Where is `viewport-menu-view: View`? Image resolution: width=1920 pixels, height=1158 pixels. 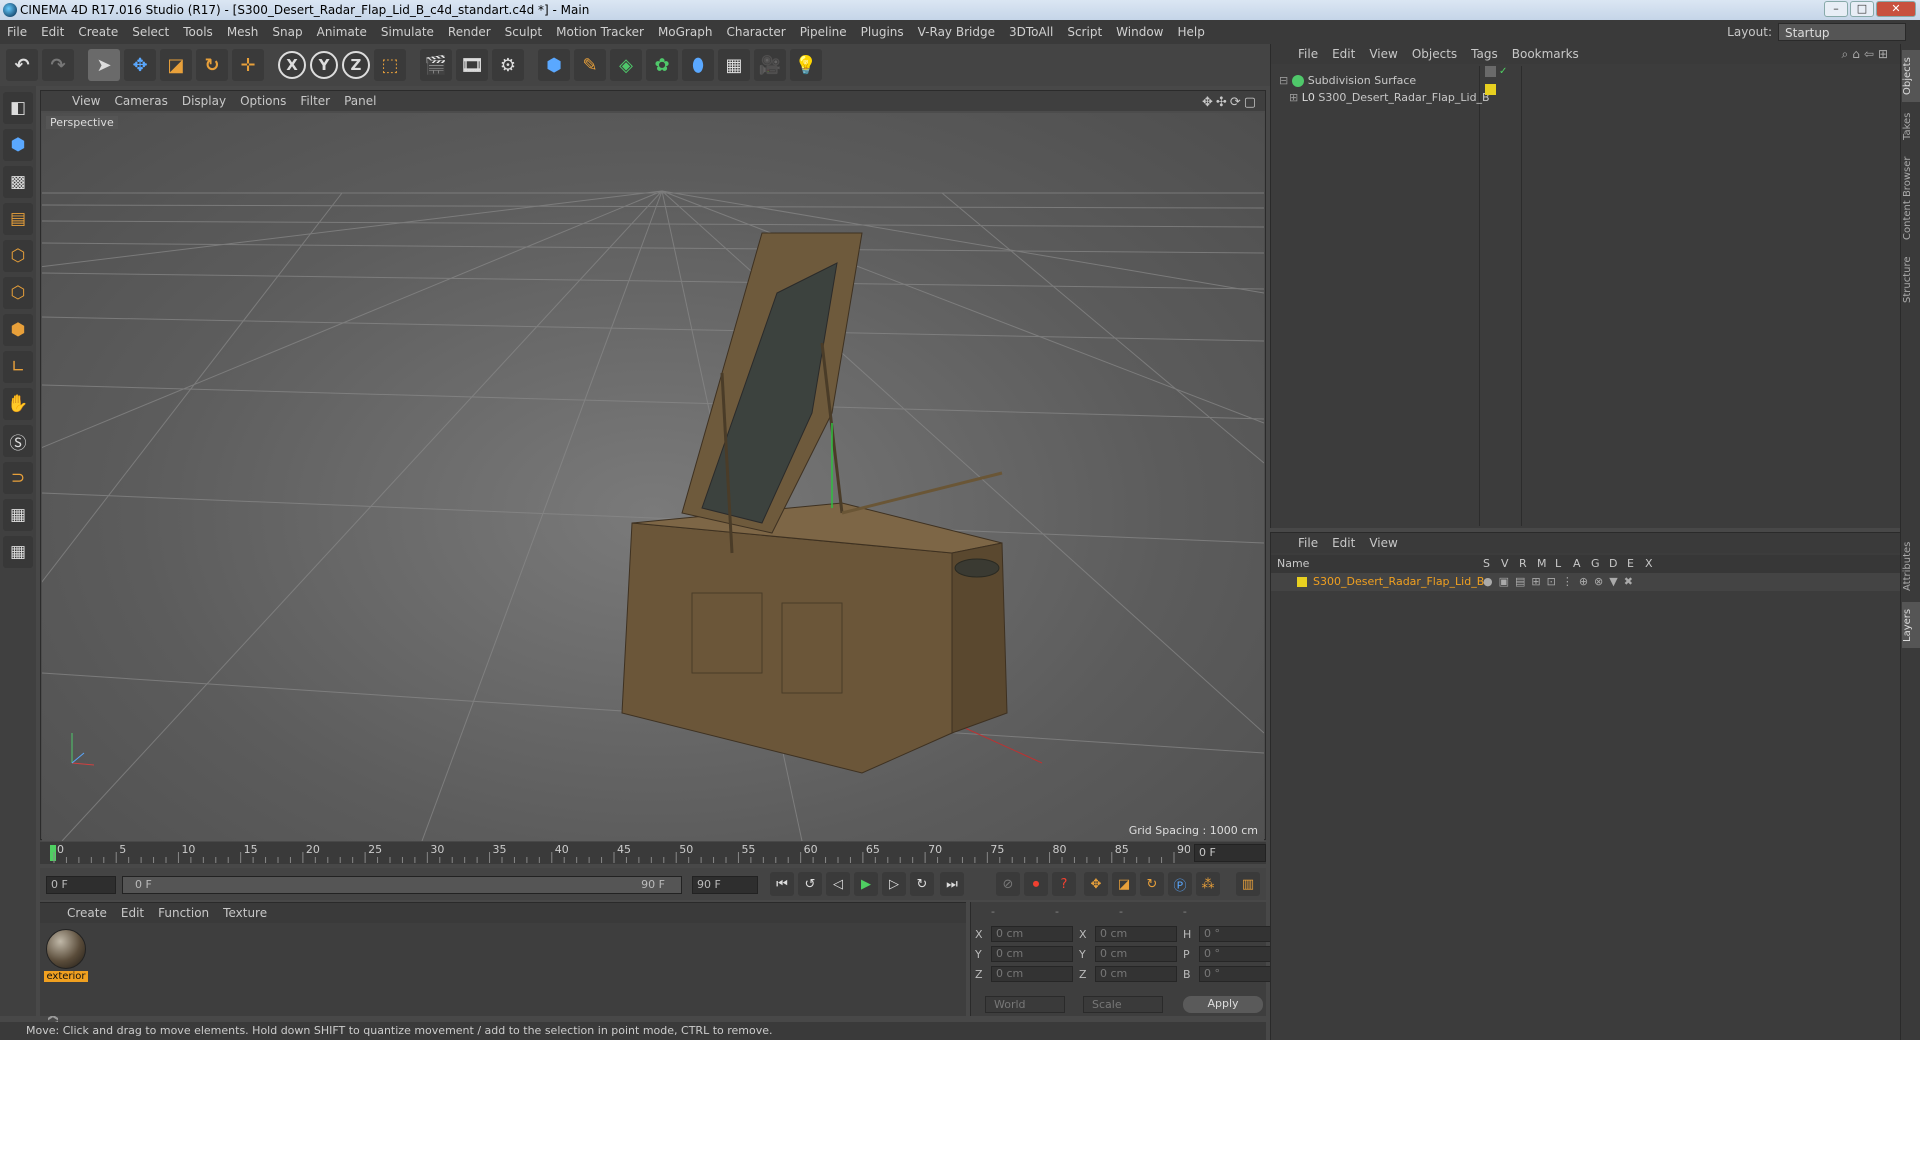 viewport-menu-view: View is located at coordinates (86, 101).